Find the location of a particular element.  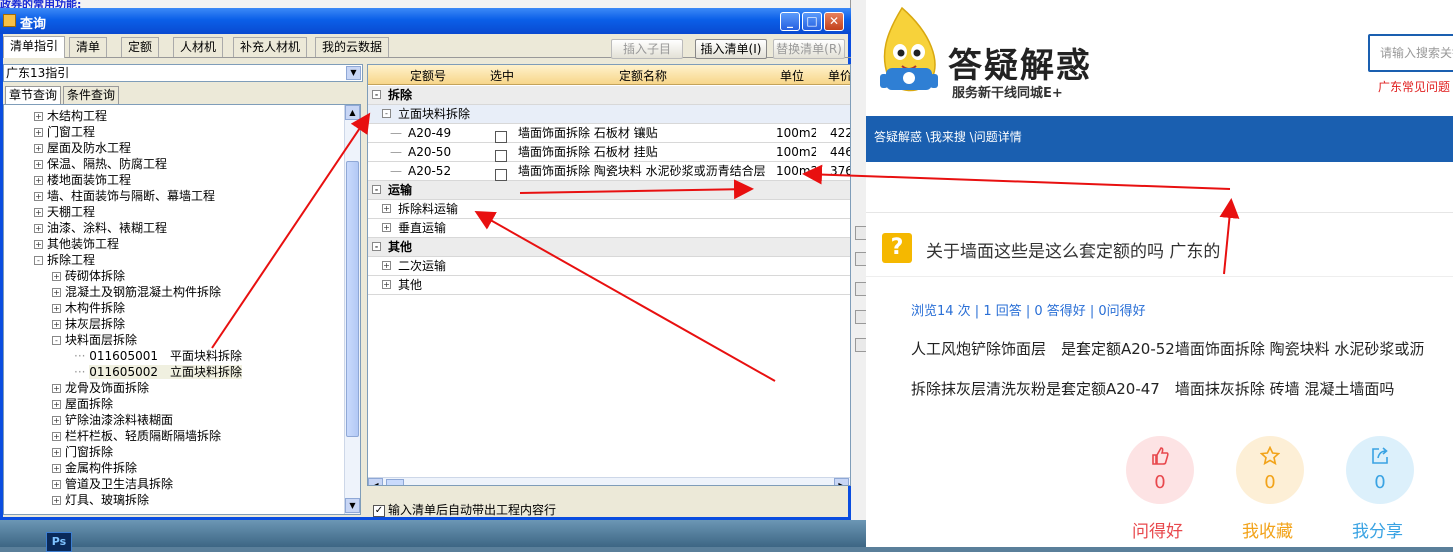

grid-row: - 运输 is located at coordinates (609, 190).